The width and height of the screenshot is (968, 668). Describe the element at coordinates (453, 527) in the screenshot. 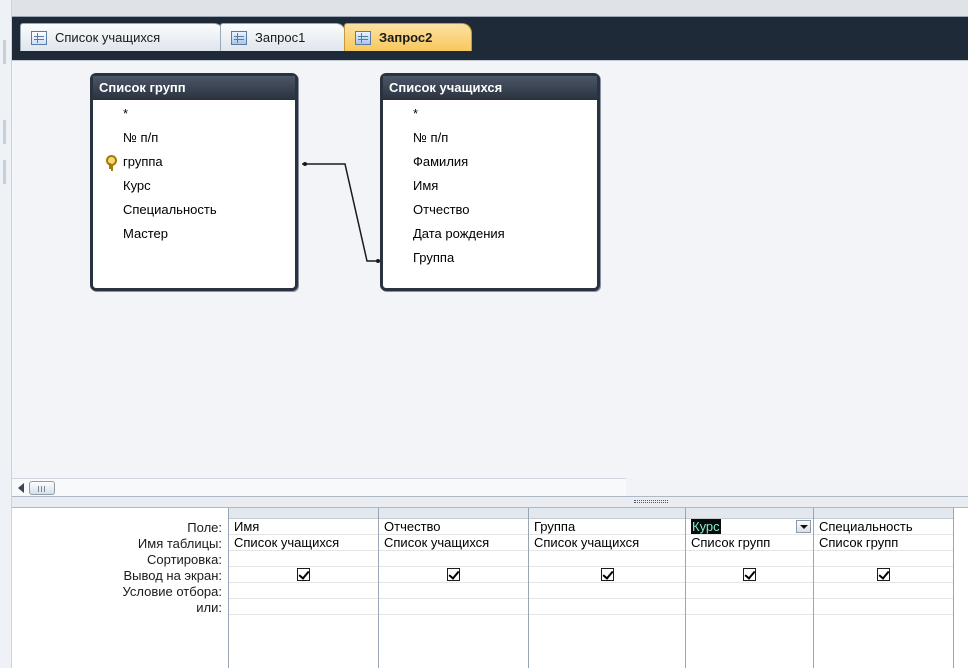

I see `field-cell: Отчество` at that location.